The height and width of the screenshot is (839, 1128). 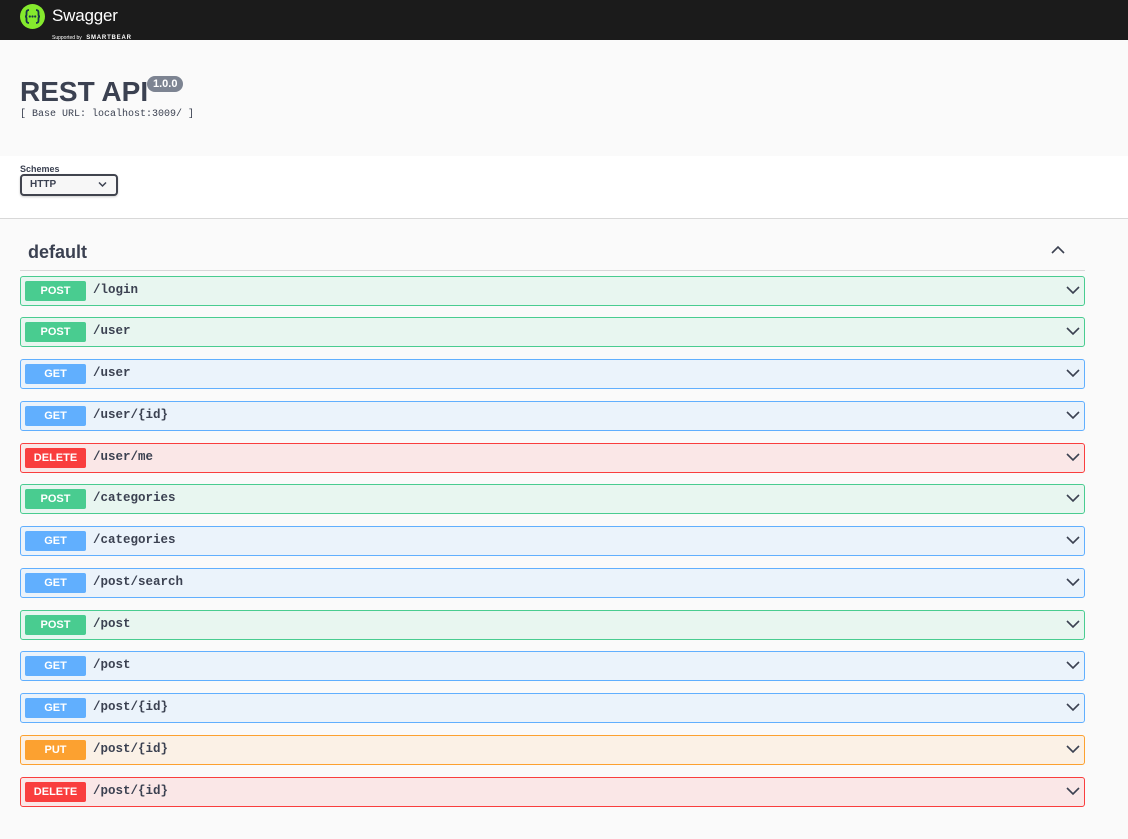 What do you see at coordinates (69, 185) in the screenshot?
I see `schemes-select: HTTP` at bounding box center [69, 185].